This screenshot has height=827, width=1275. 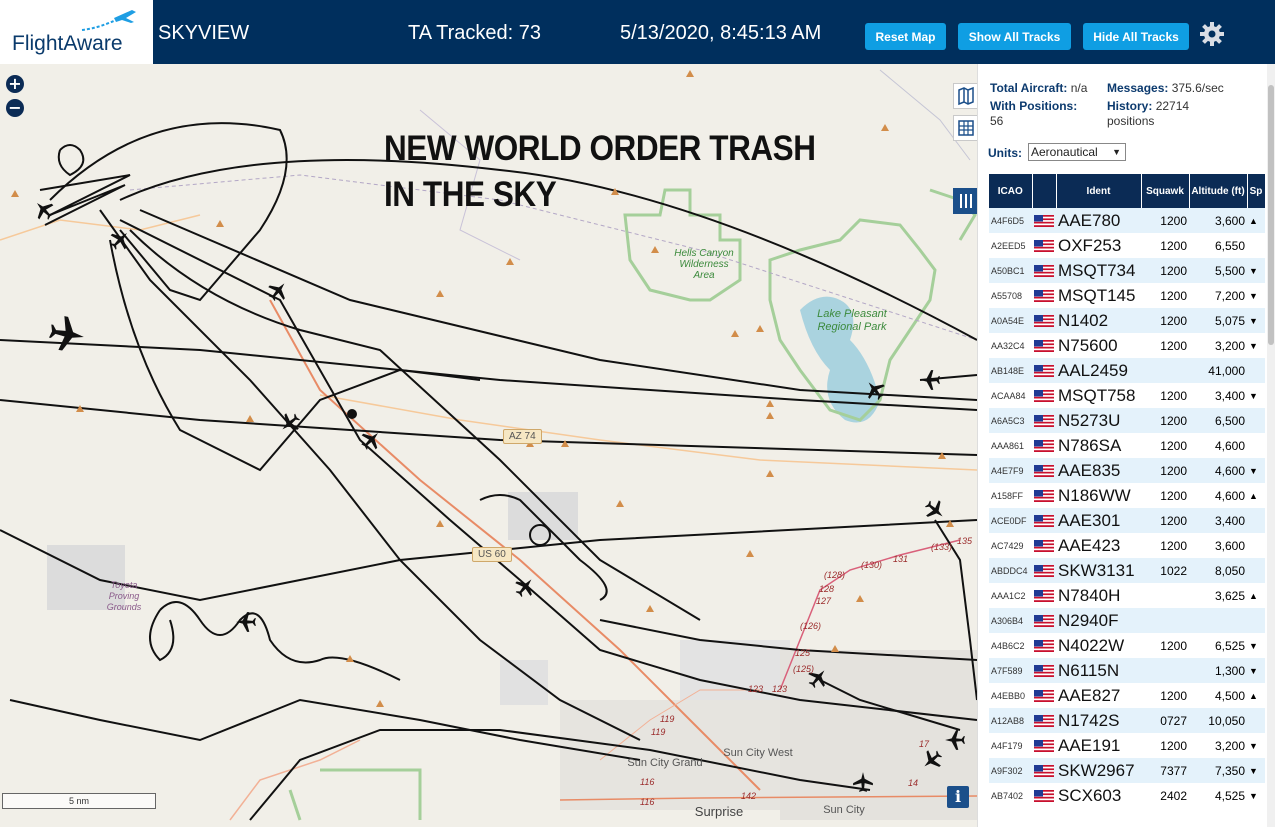 I want to click on table-row: AAA1C2 N7840H 3,625 ▲, so click(x=1127, y=595).